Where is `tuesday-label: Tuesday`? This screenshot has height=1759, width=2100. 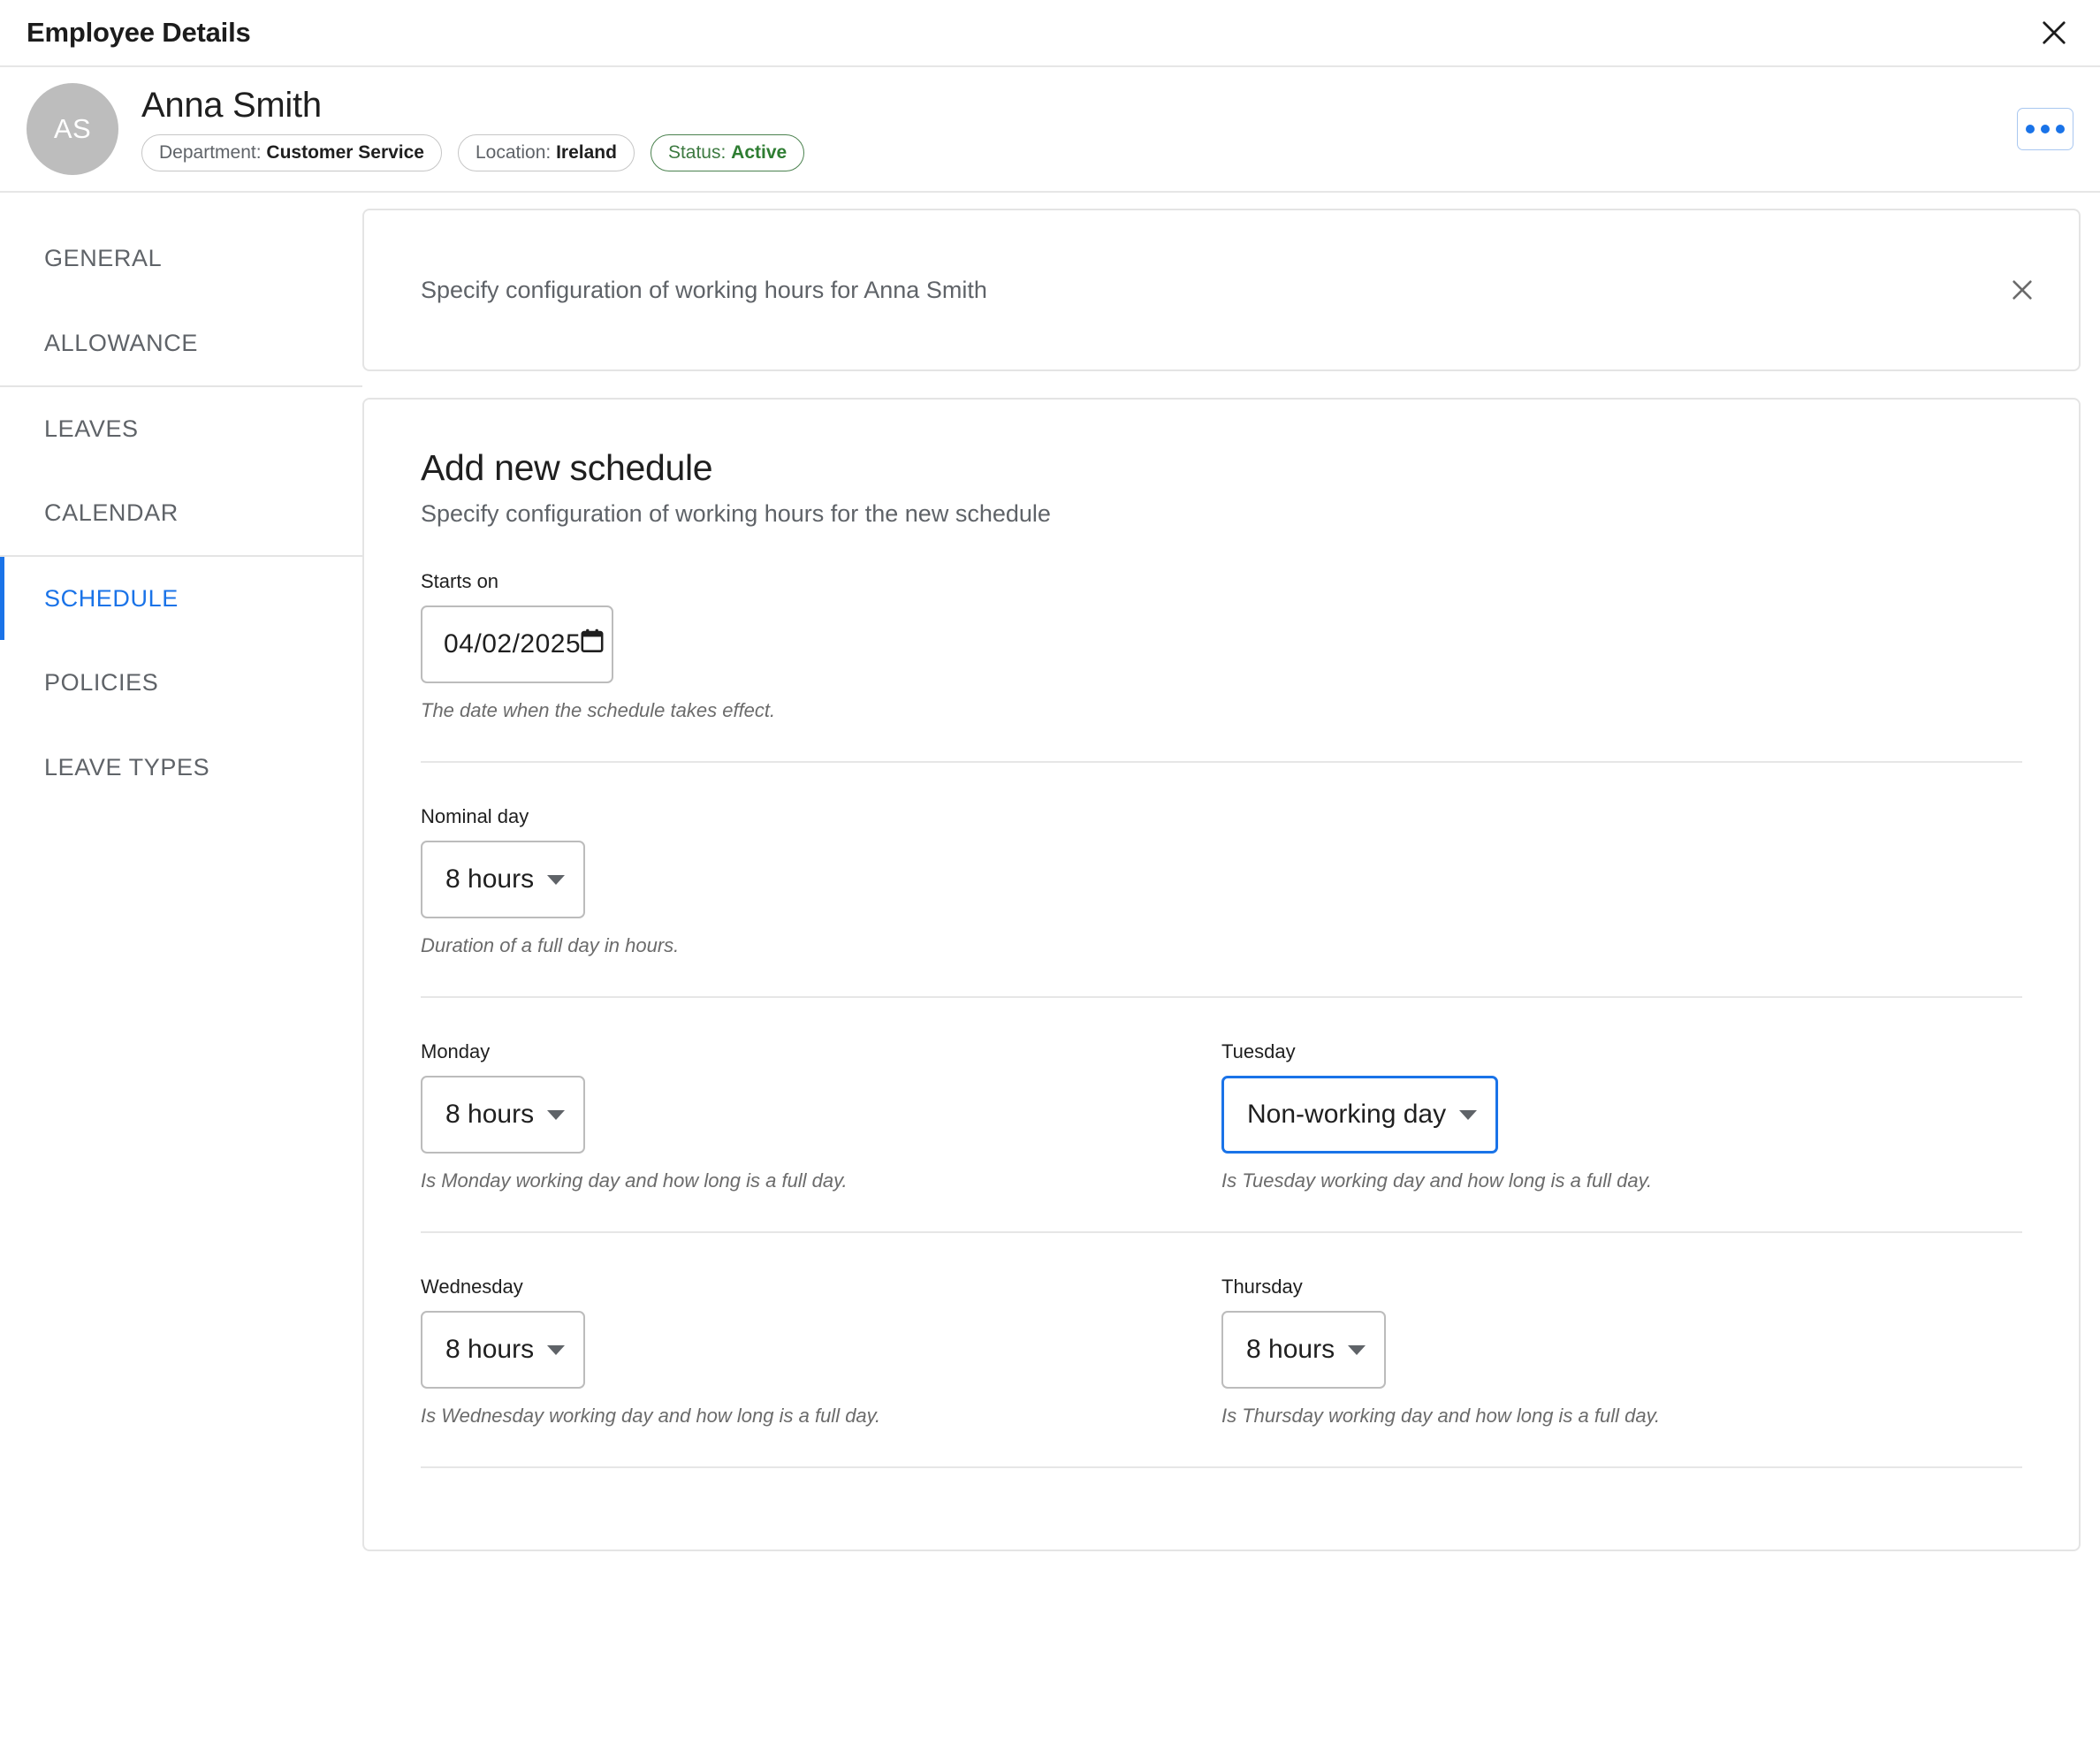
tuesday-label: Tuesday is located at coordinates (1258, 1051).